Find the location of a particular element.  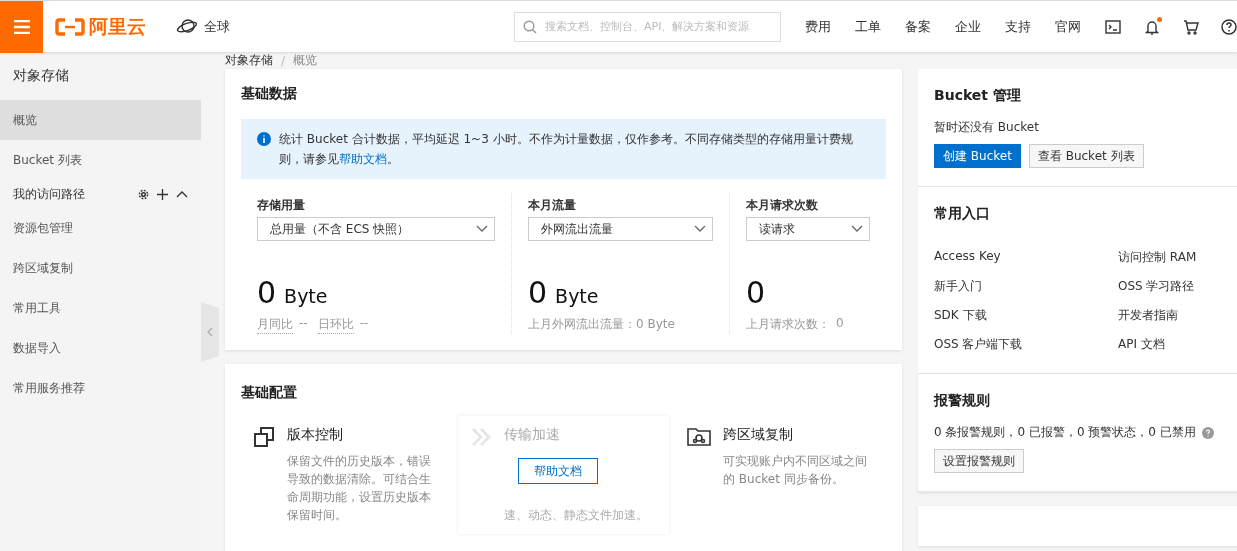

metric-label: 存储用量 is located at coordinates (281, 205).